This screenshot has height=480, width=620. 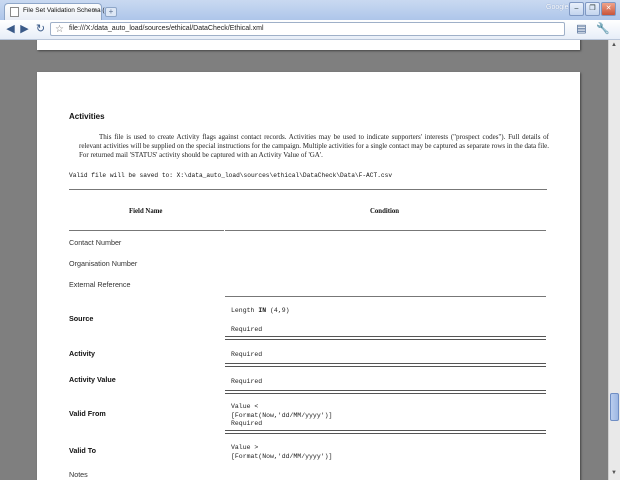 I want to click on field-valid-from: Valid From, so click(x=87, y=413).